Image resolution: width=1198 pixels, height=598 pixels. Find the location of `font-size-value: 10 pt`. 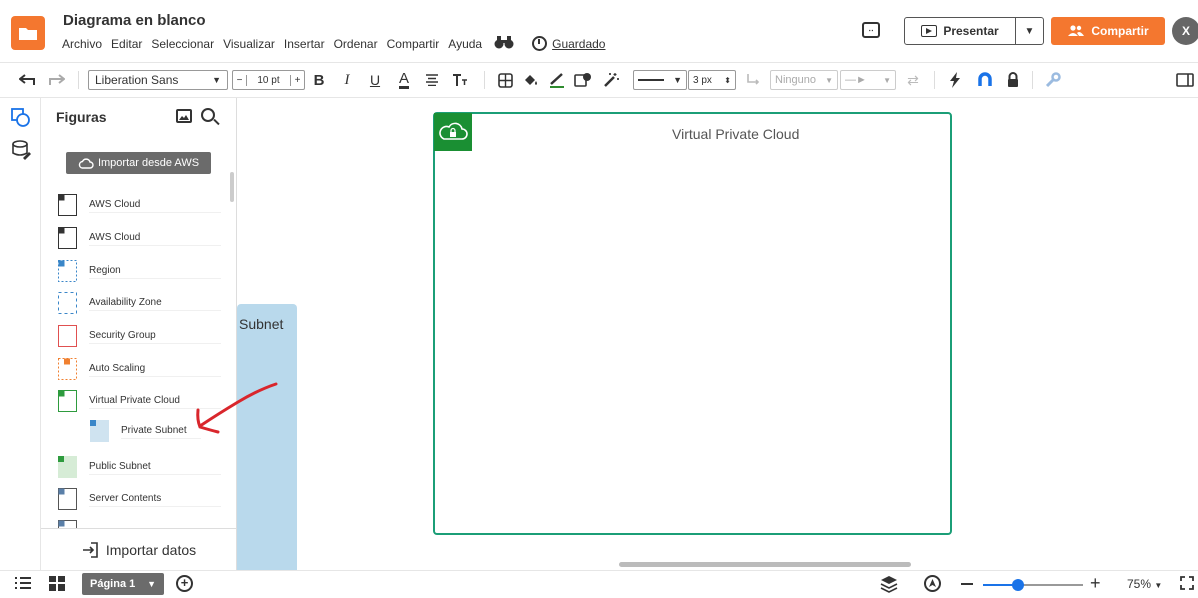

font-size-value: 10 pt is located at coordinates (268, 80).